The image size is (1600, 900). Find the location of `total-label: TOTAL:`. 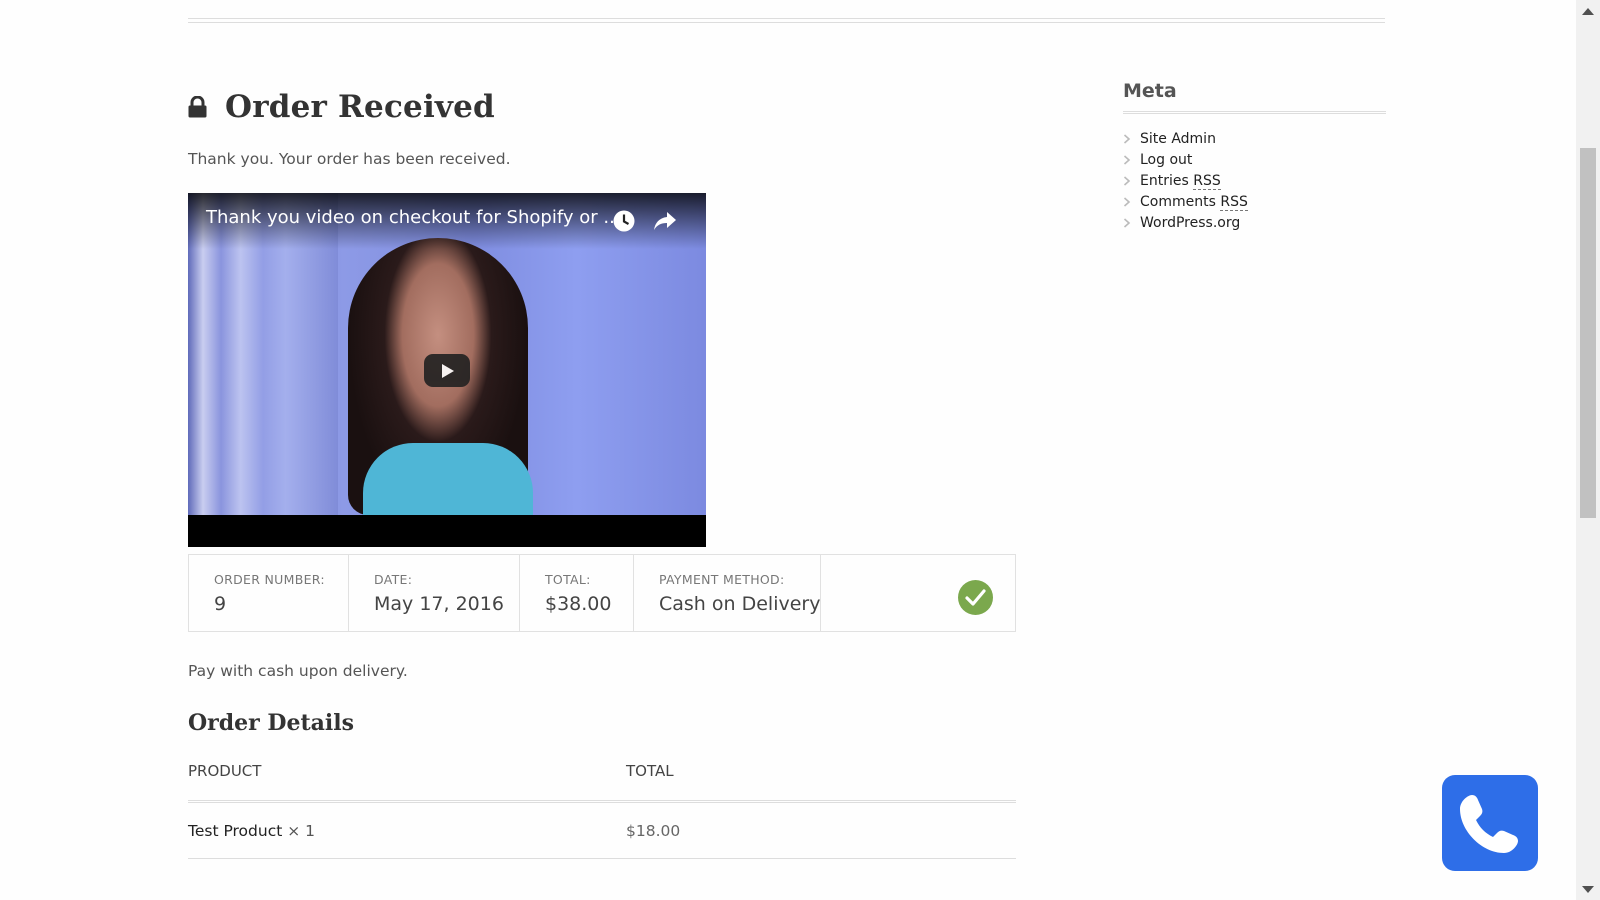

total-label: TOTAL: is located at coordinates (568, 579).